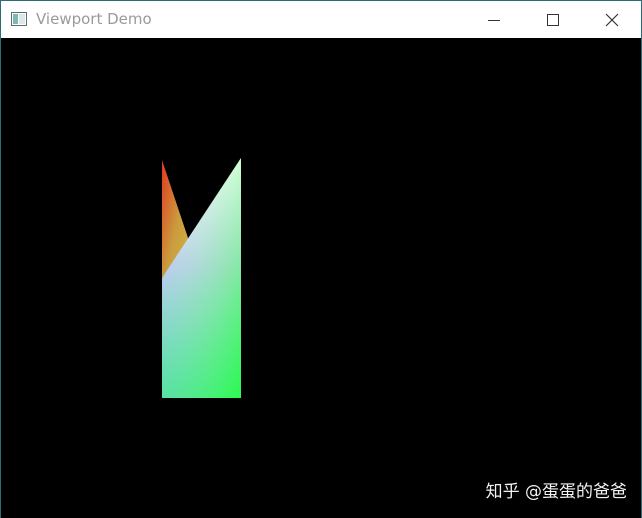 This screenshot has width=642, height=518. What do you see at coordinates (94, 19) in the screenshot?
I see `window-title: Viewport Demo` at bounding box center [94, 19].